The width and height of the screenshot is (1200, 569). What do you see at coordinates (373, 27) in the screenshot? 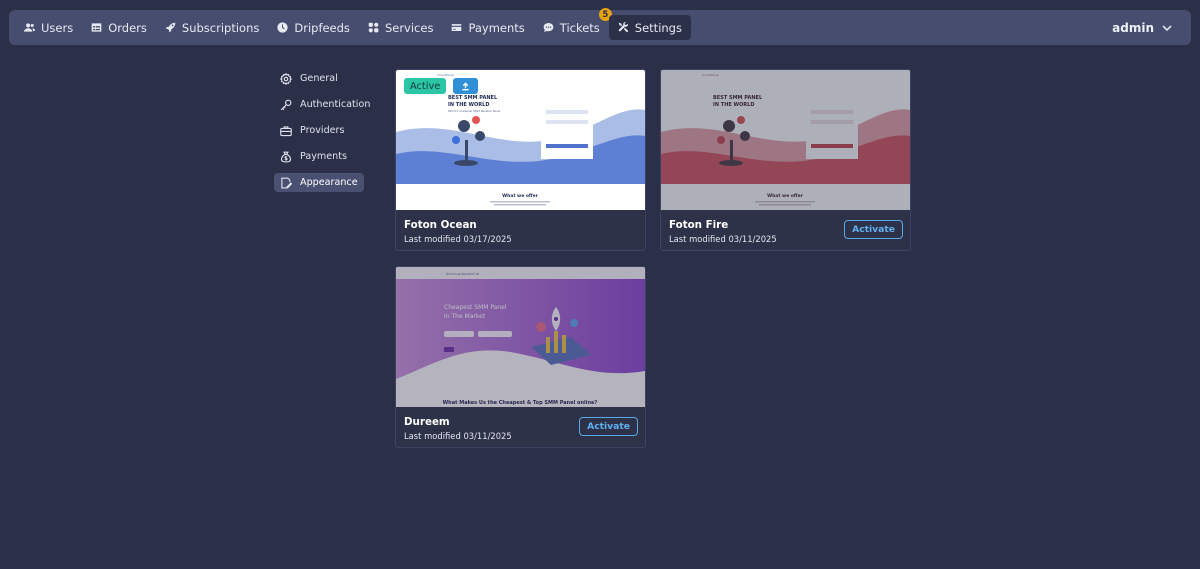
I see `grid-icon` at bounding box center [373, 27].